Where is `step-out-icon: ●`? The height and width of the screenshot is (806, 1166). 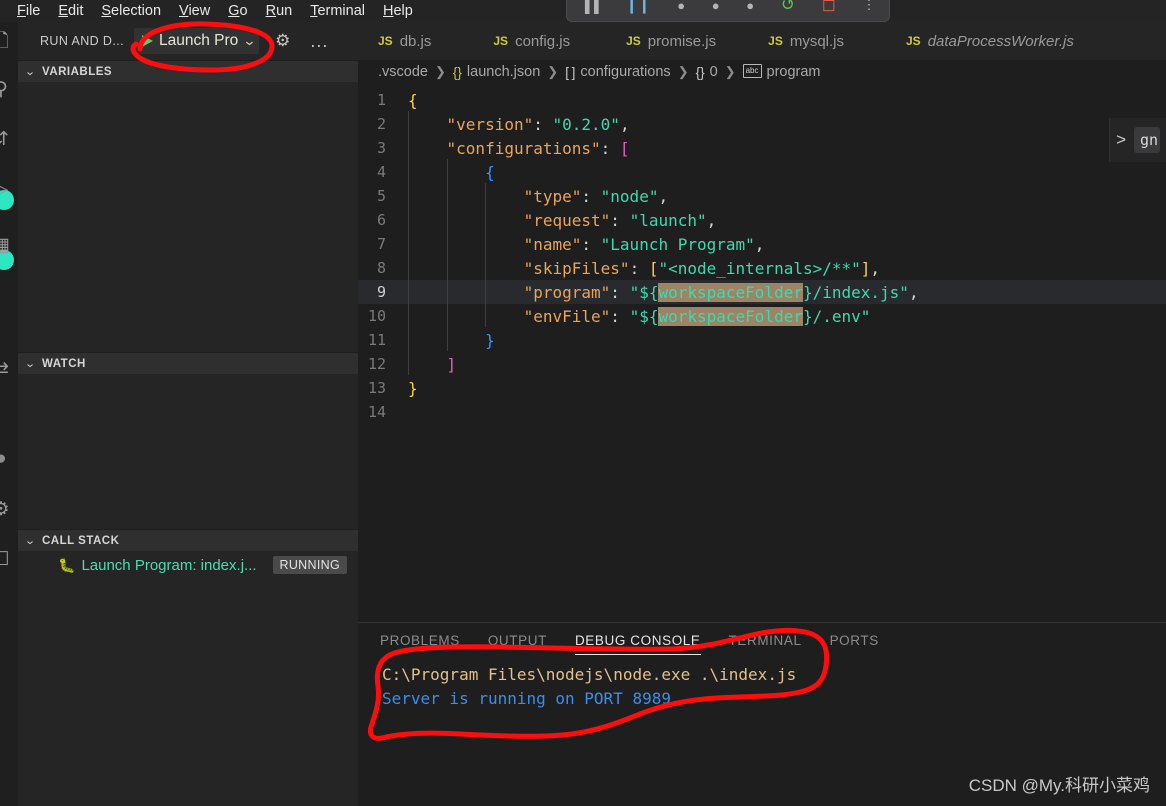
step-out-icon: ● is located at coordinates (750, 6).